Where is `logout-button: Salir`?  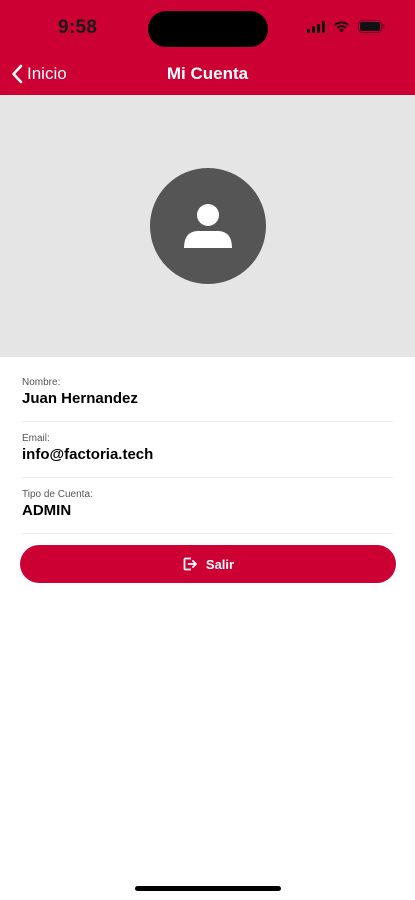
logout-button: Salir is located at coordinates (208, 564).